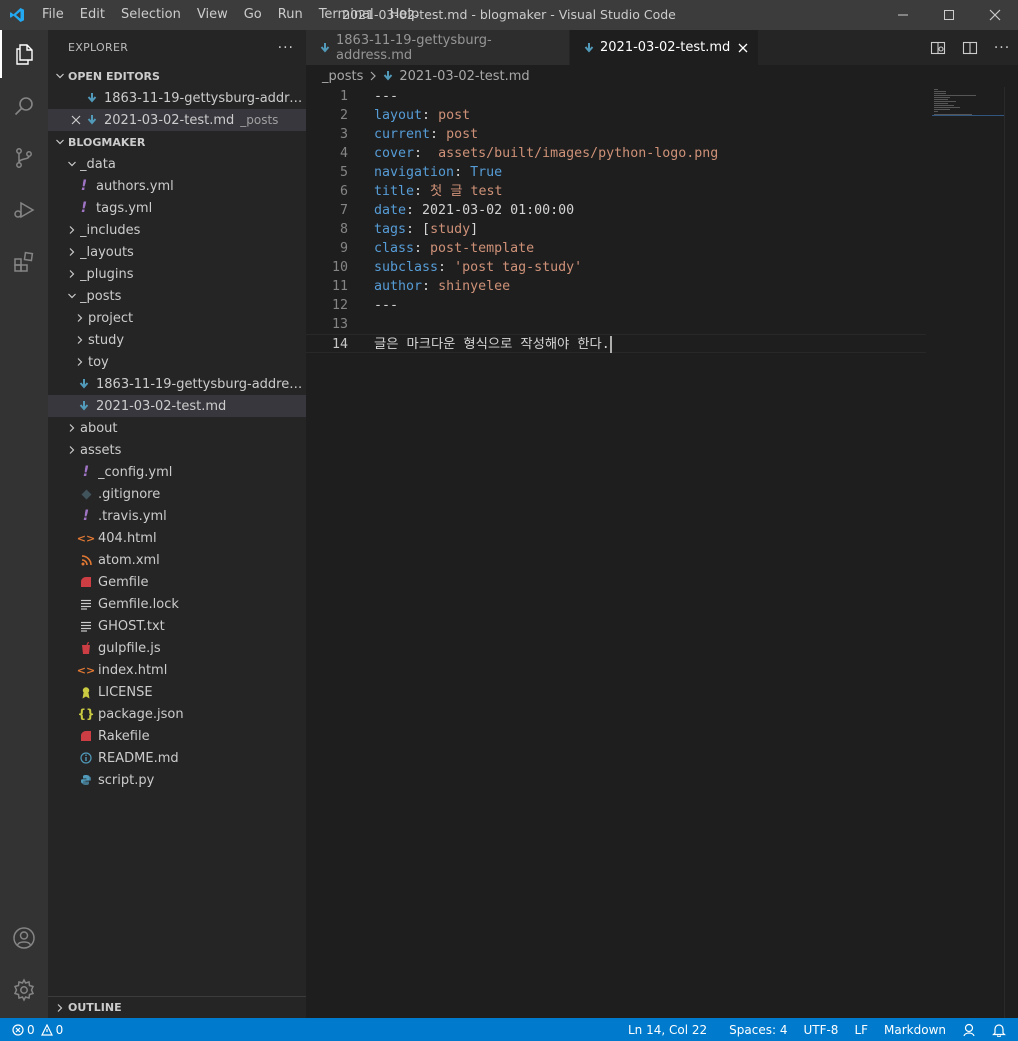  What do you see at coordinates (1001, 1030) in the screenshot?
I see `notifications-bell-icon` at bounding box center [1001, 1030].